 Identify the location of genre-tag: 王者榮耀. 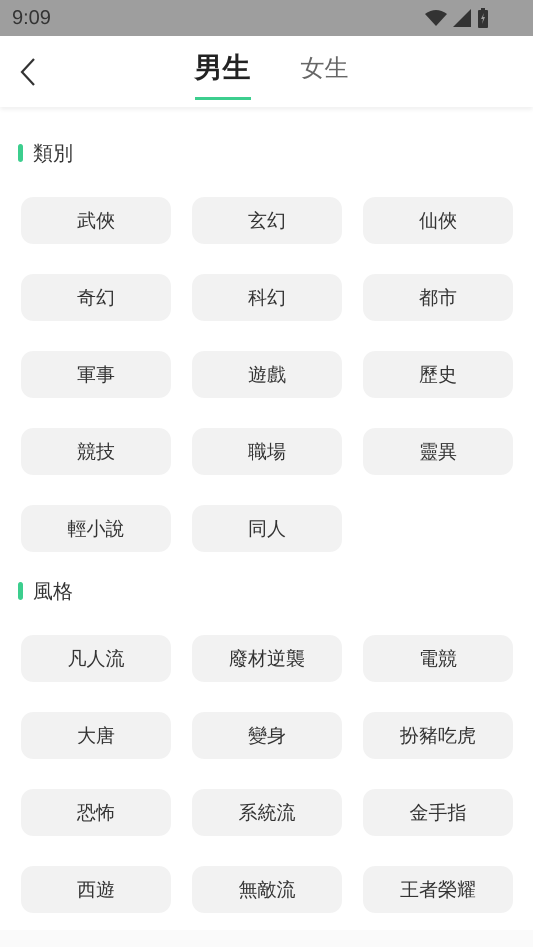
(438, 889).